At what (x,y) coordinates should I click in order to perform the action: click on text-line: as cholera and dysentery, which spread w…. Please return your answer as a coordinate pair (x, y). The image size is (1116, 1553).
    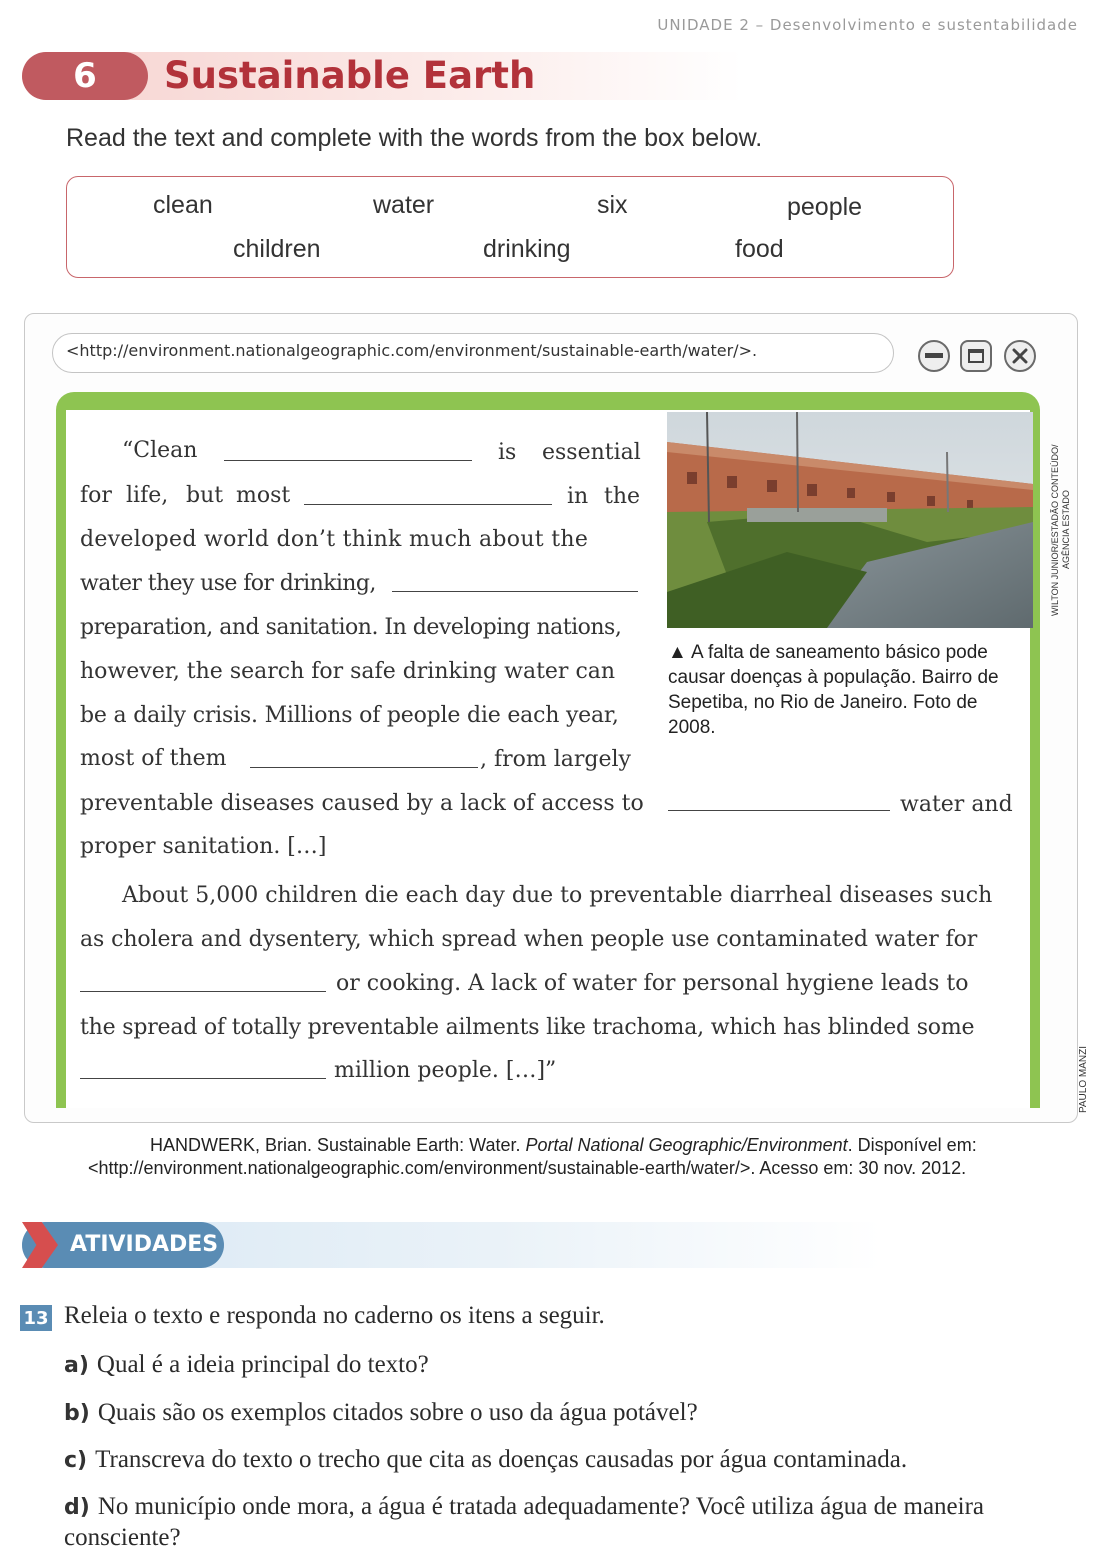
    Looking at the image, I should click on (529, 939).